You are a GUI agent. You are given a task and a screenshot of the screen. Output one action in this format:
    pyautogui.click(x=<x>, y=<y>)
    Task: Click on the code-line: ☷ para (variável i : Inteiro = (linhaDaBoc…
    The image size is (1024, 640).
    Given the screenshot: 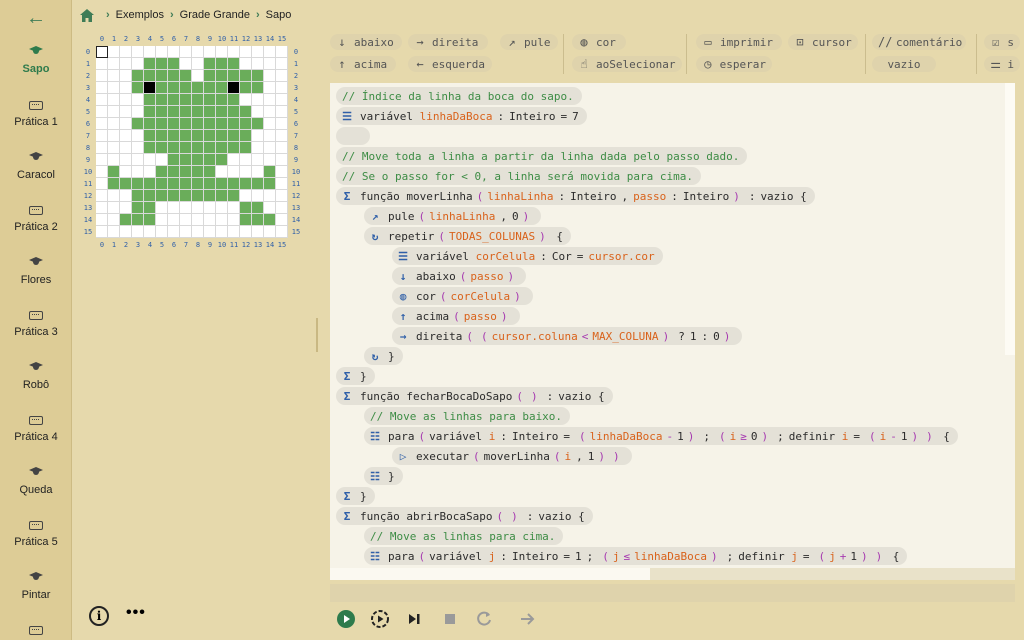 What is the action you would take?
    pyautogui.click(x=661, y=436)
    